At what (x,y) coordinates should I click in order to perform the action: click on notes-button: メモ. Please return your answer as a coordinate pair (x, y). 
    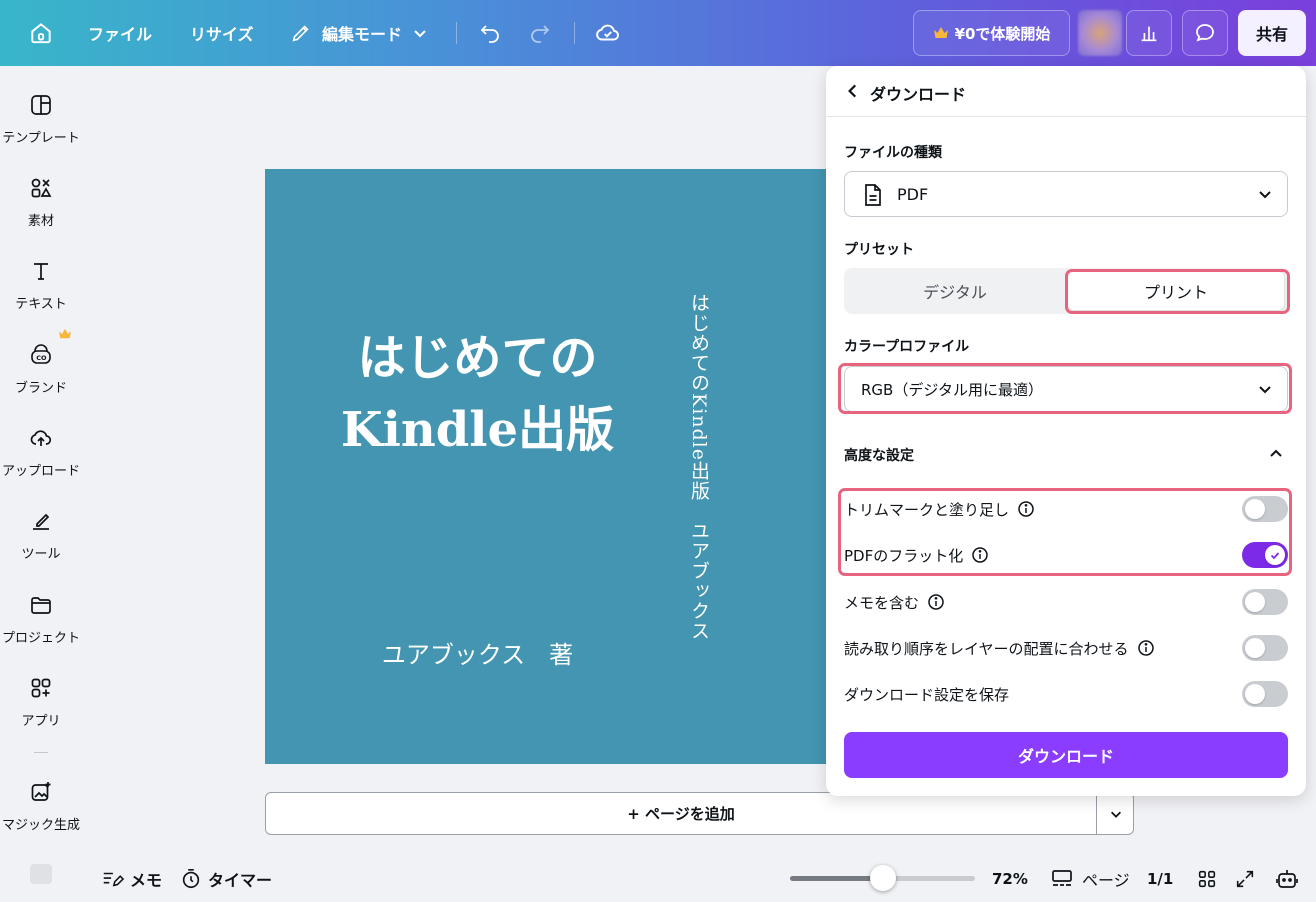
    Looking at the image, I should click on (131, 878).